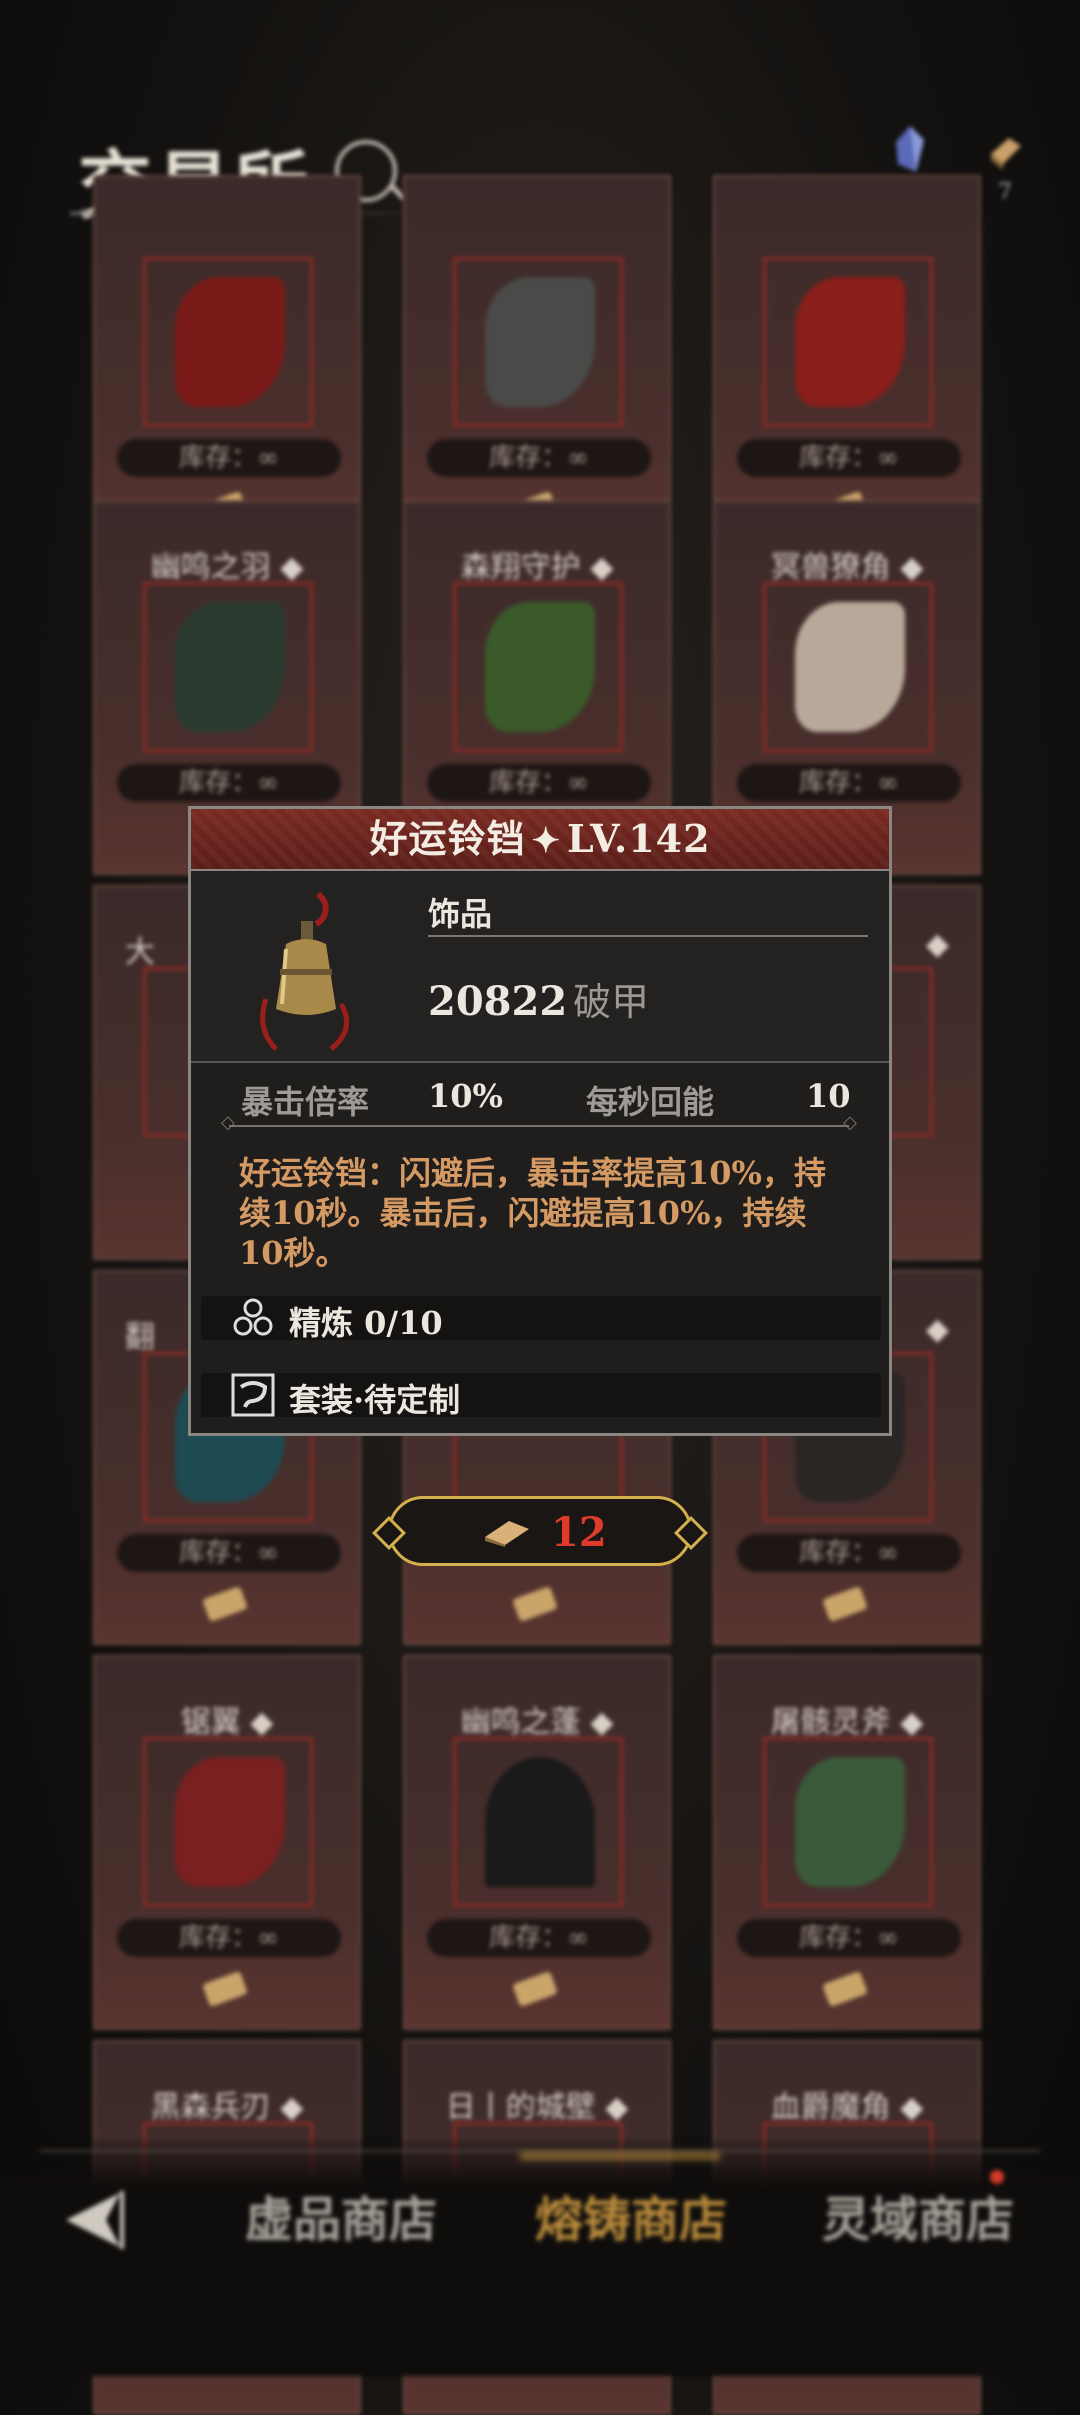  I want to click on set-label: 套装·待定制, so click(375, 1400).